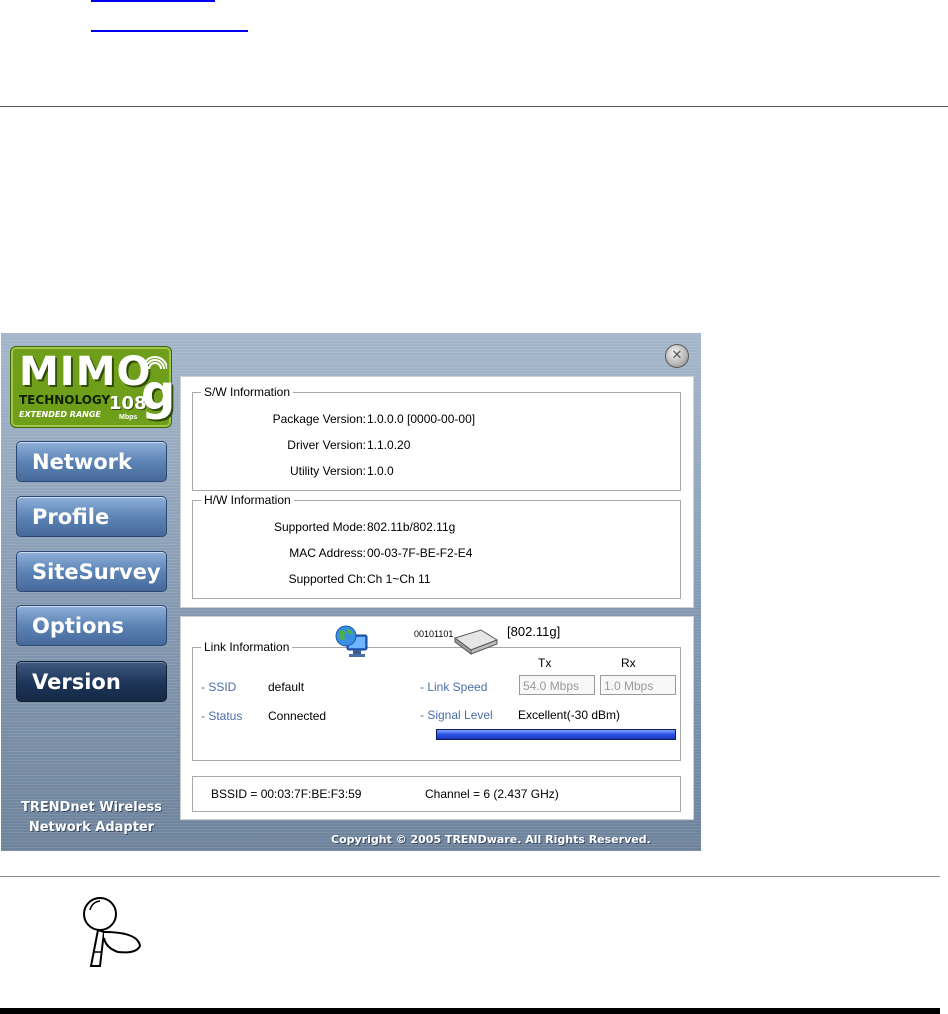 The height and width of the screenshot is (1014, 948). Describe the element at coordinates (247, 500) in the screenshot. I see `hw-info-title: H/W Information` at that location.